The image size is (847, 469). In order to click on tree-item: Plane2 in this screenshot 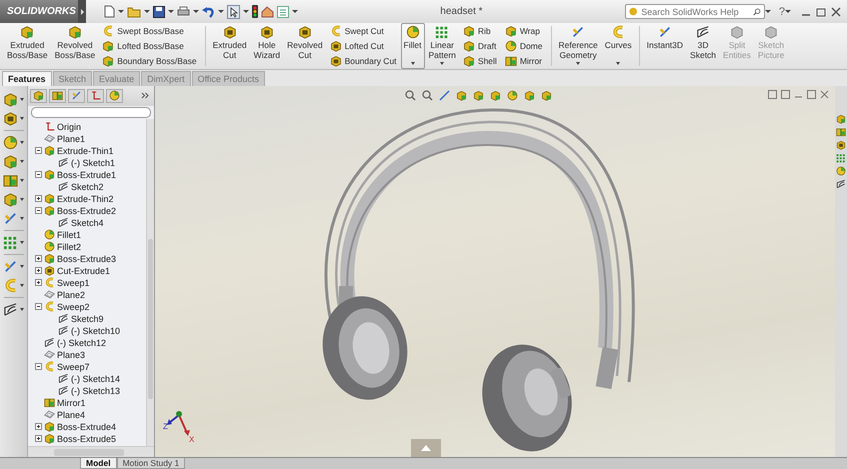, I will do `click(71, 295)`.